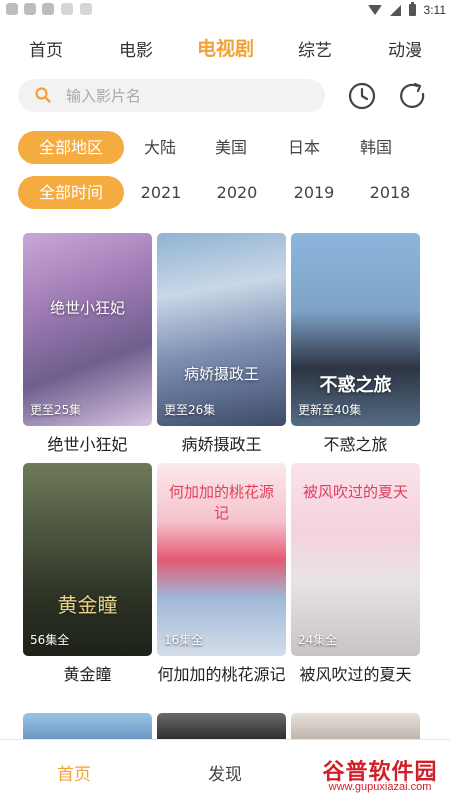 The width and height of the screenshot is (450, 800). What do you see at coordinates (355, 329) in the screenshot?
I see `poster-image: 不惑之旅 更新至40集` at bounding box center [355, 329].